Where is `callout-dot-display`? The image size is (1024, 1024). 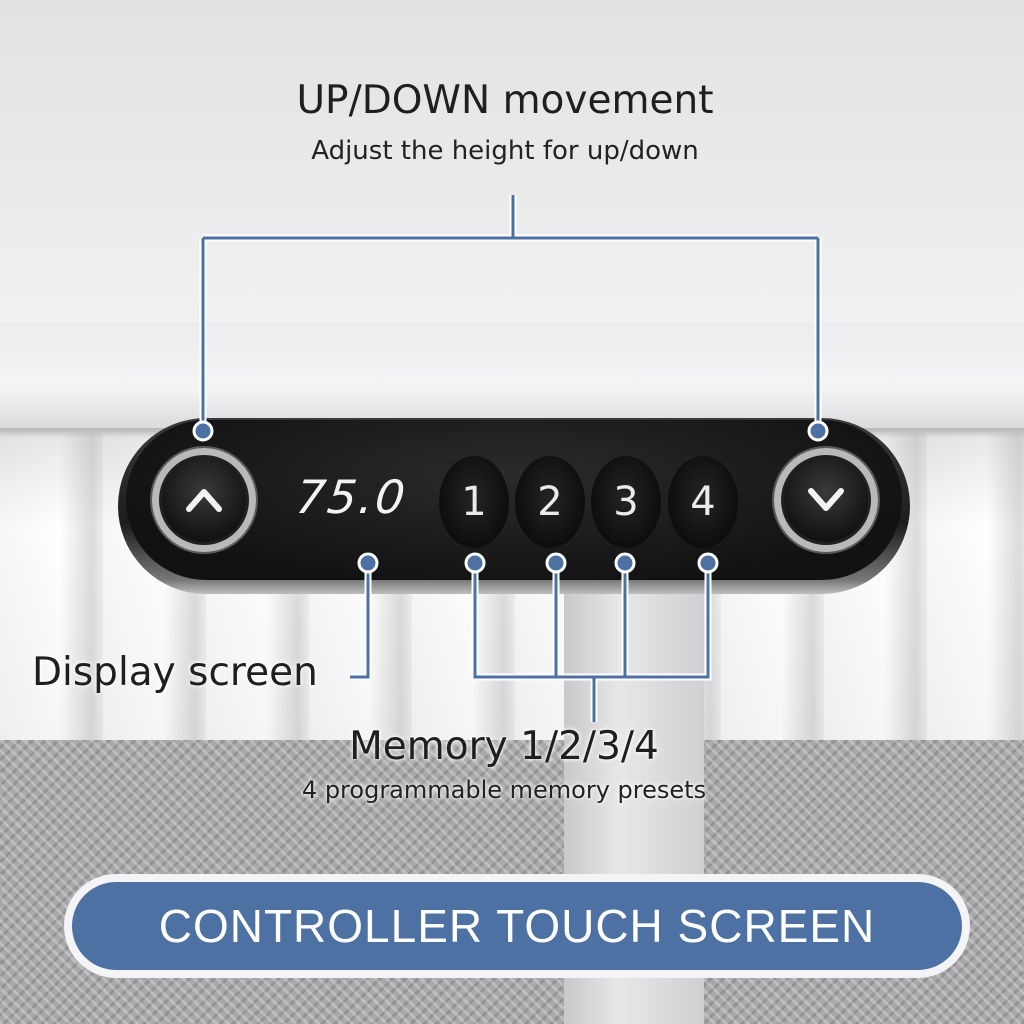
callout-dot-display is located at coordinates (368, 563).